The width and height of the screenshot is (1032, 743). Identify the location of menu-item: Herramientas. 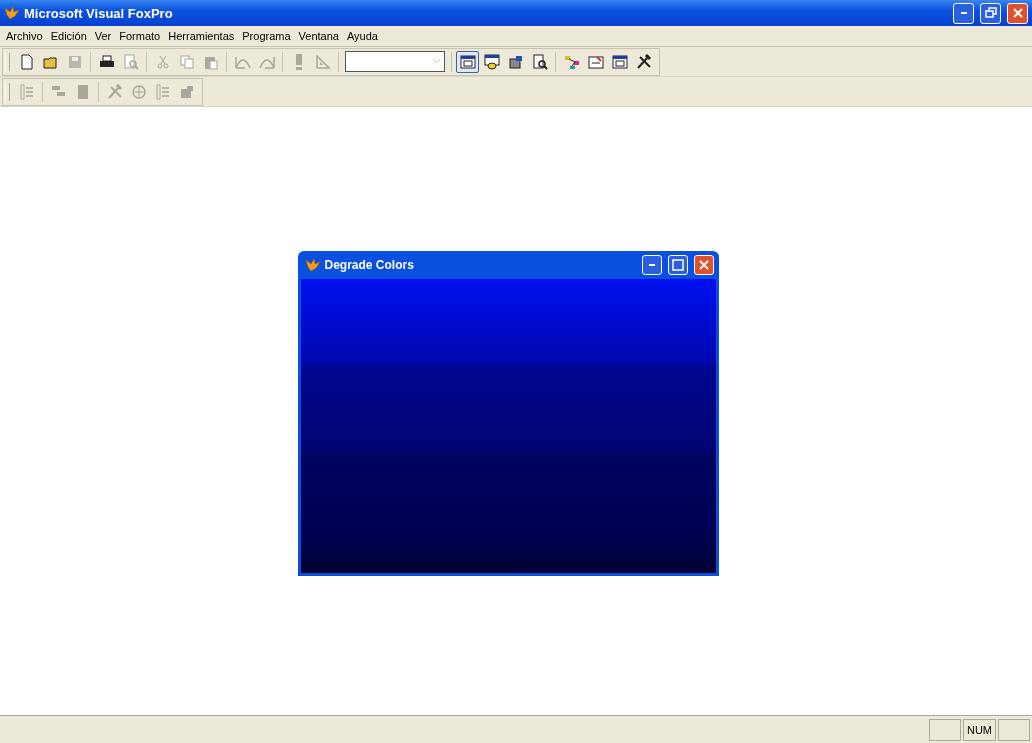
(201, 36).